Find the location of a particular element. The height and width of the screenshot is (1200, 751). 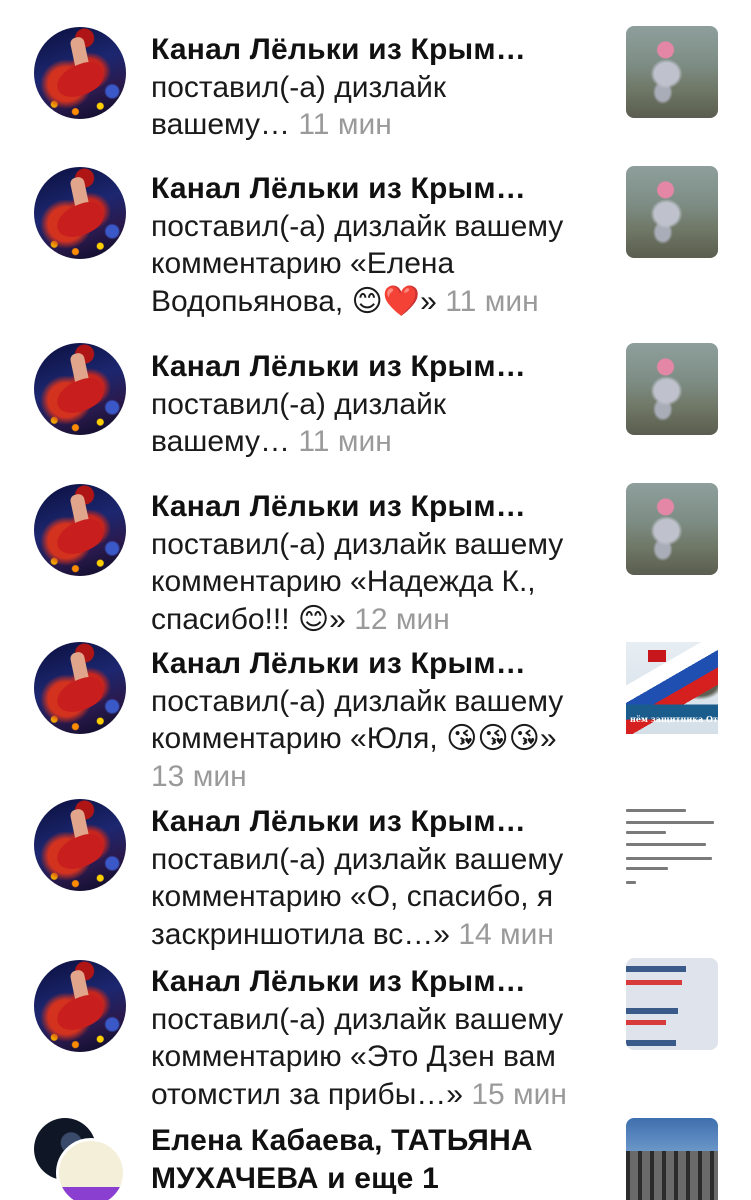

notification-text: комментарию «Это Дзен вам is located at coordinates (353, 1056).